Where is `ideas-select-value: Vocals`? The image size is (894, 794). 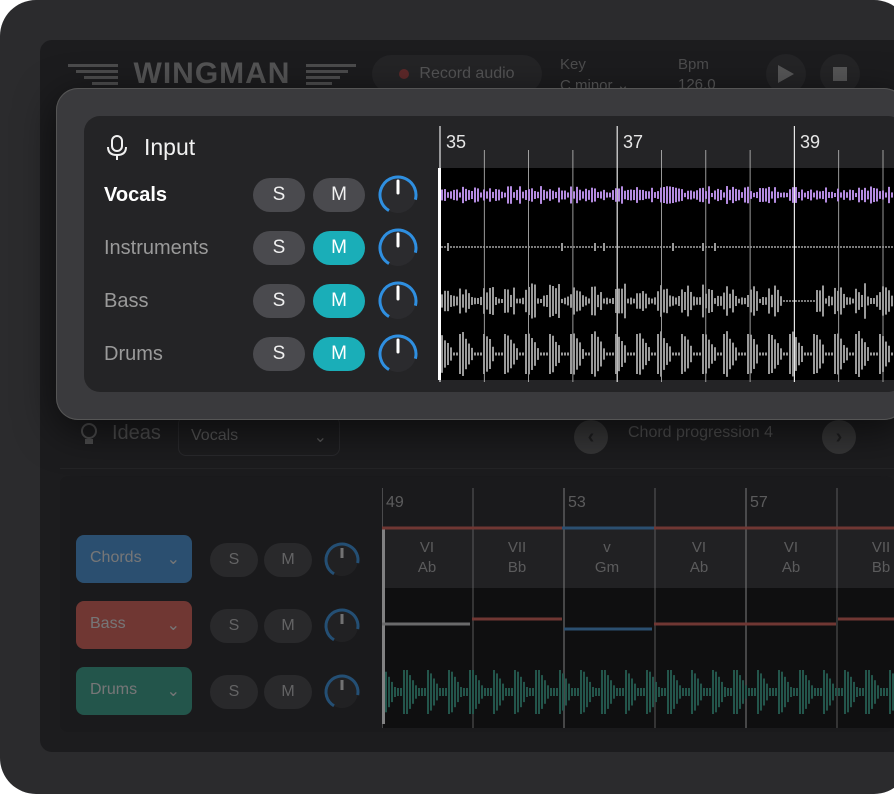 ideas-select-value: Vocals is located at coordinates (215, 435).